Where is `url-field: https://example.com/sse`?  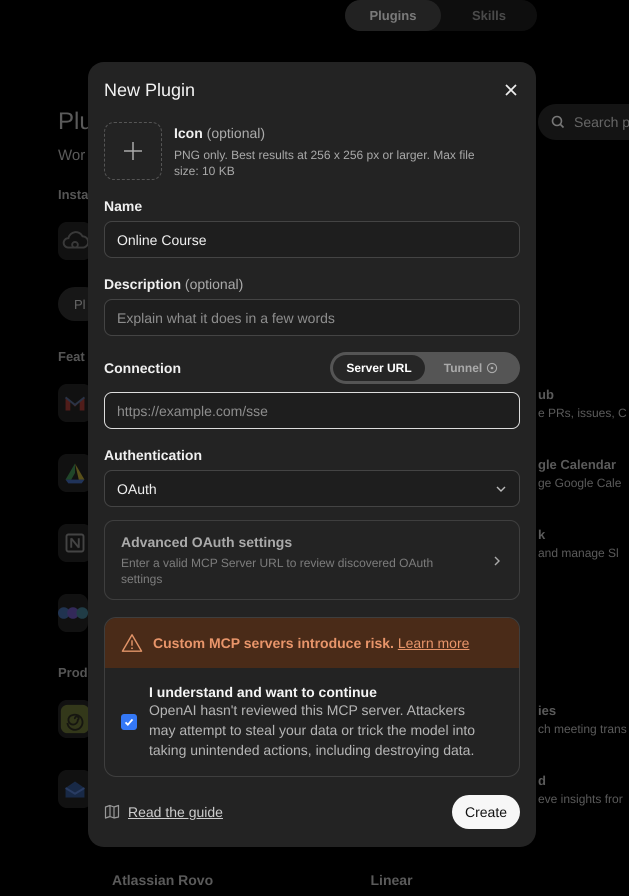
url-field: https://example.com/sse is located at coordinates (312, 410).